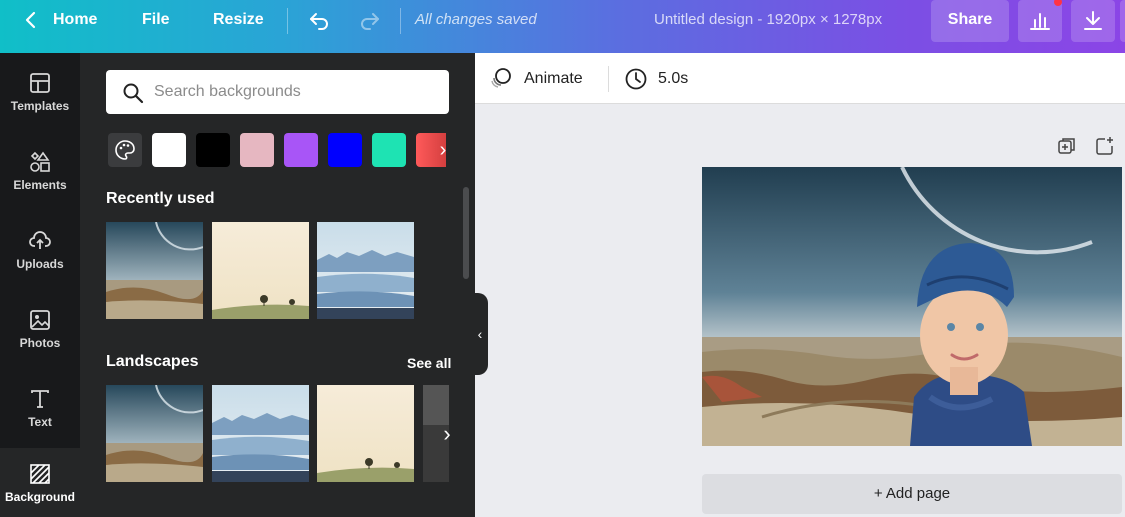 Image resolution: width=1125 pixels, height=517 pixels. Describe the element at coordinates (319, 22) in the screenshot. I see `undo-icon` at that location.